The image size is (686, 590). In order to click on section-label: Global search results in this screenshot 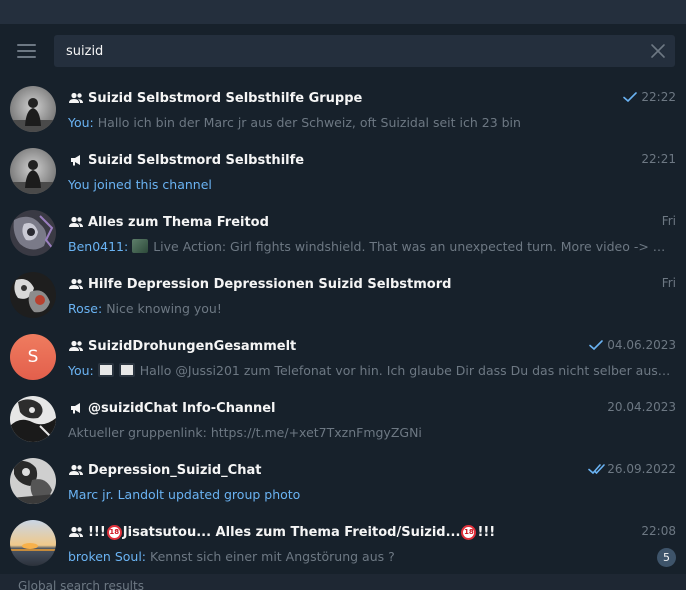, I will do `click(81, 584)`.